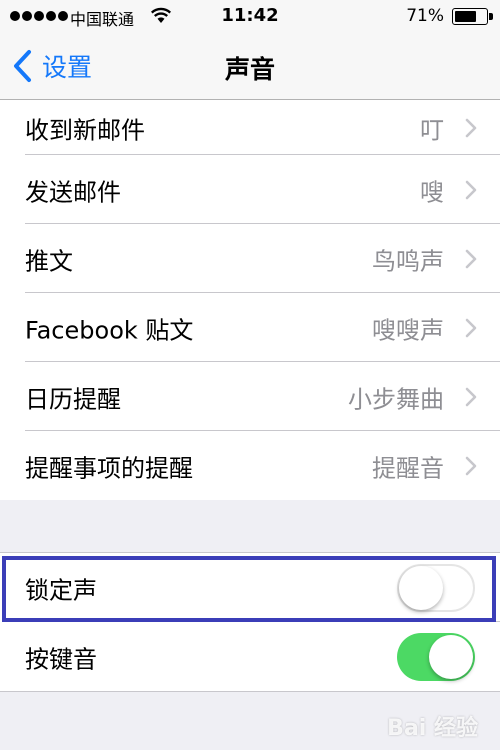 The height and width of the screenshot is (750, 500). What do you see at coordinates (432, 192) in the screenshot?
I see `row-value: 嗖` at bounding box center [432, 192].